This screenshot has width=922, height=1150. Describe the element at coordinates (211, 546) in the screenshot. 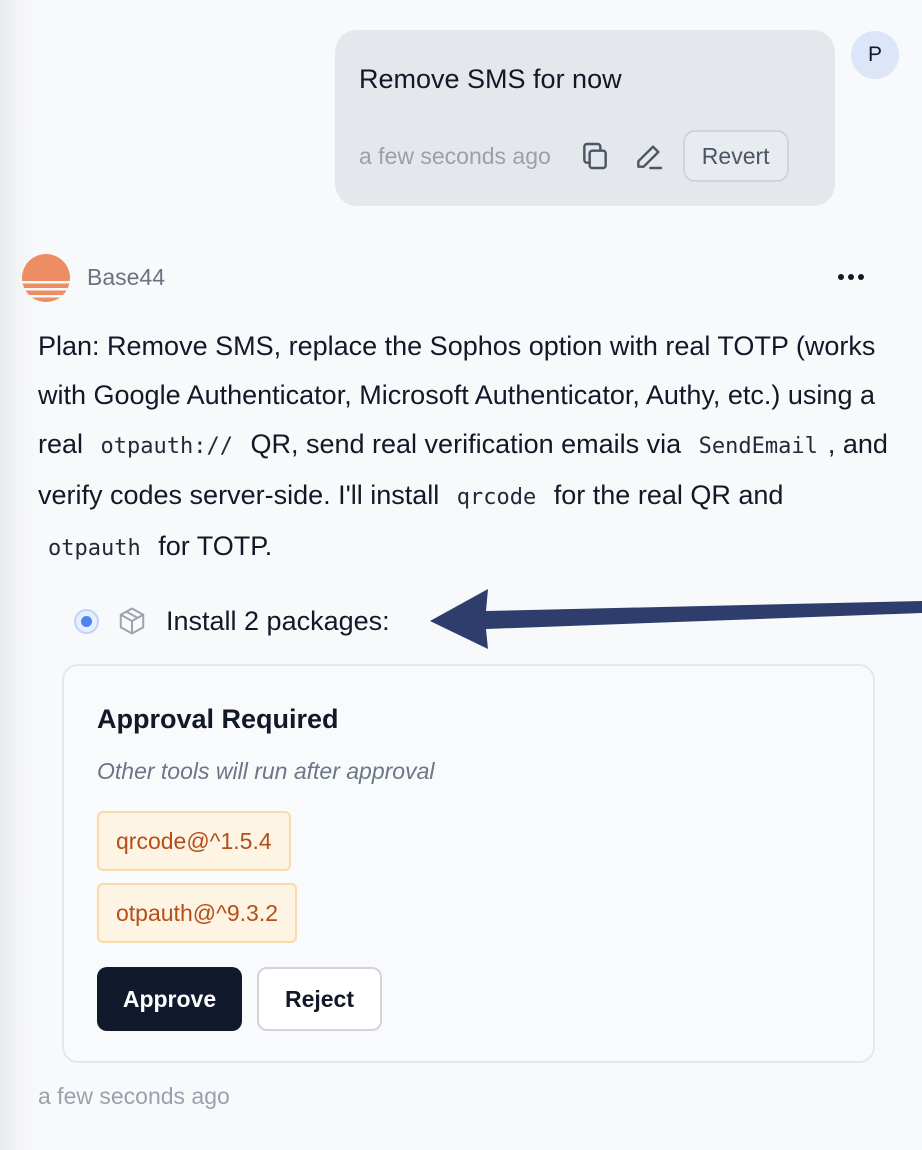

I see `plan-text-5: for TOTP.` at that location.